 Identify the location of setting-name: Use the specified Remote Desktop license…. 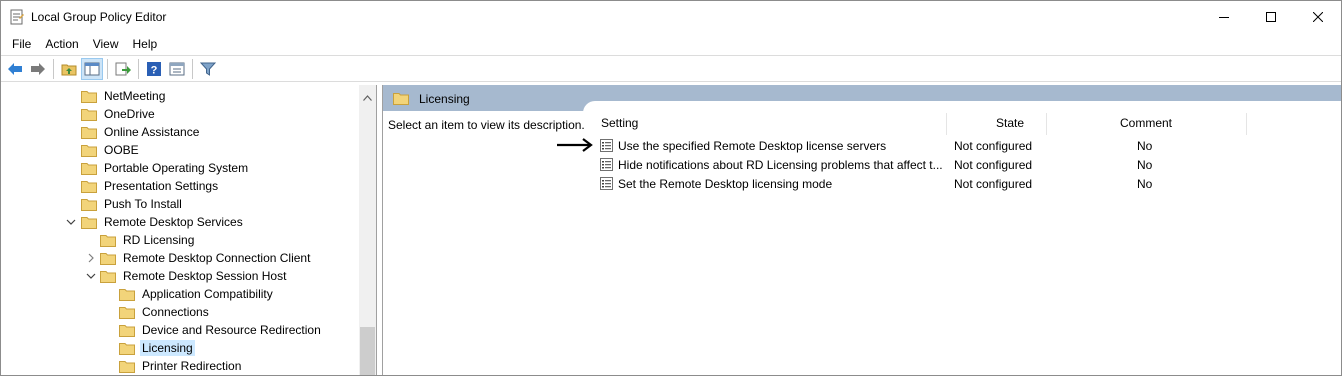
(752, 146).